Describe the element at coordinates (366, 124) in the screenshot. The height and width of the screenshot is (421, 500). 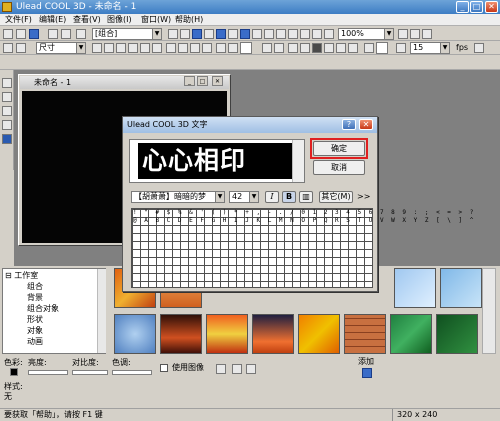
I see `dialog-close-icon: ✕` at that location.